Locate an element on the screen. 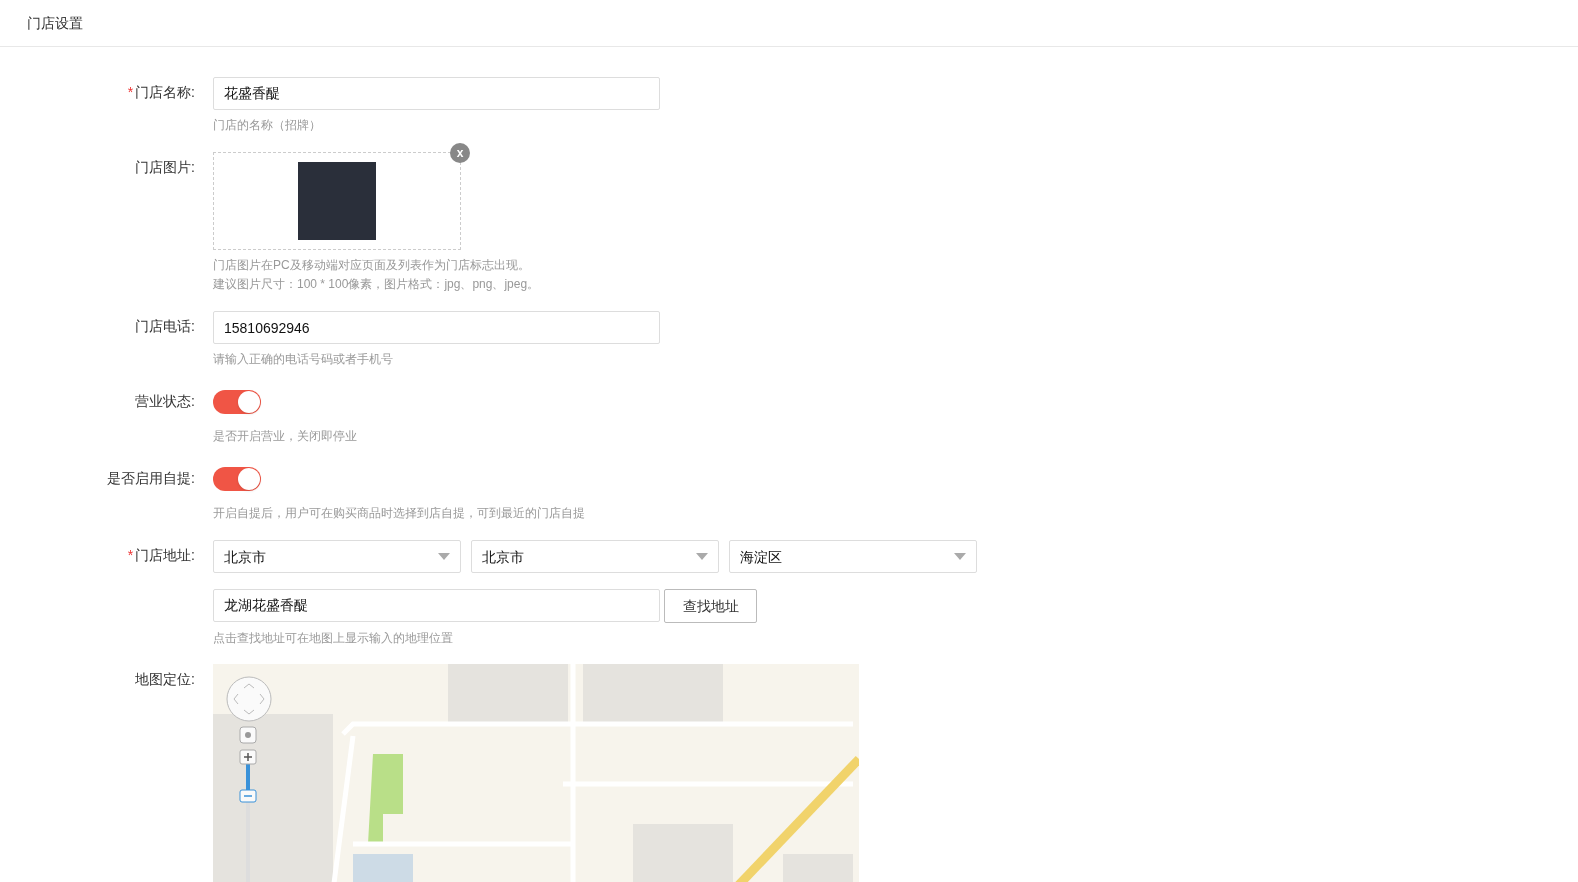  field-label: 门店地址: is located at coordinates (165, 555).